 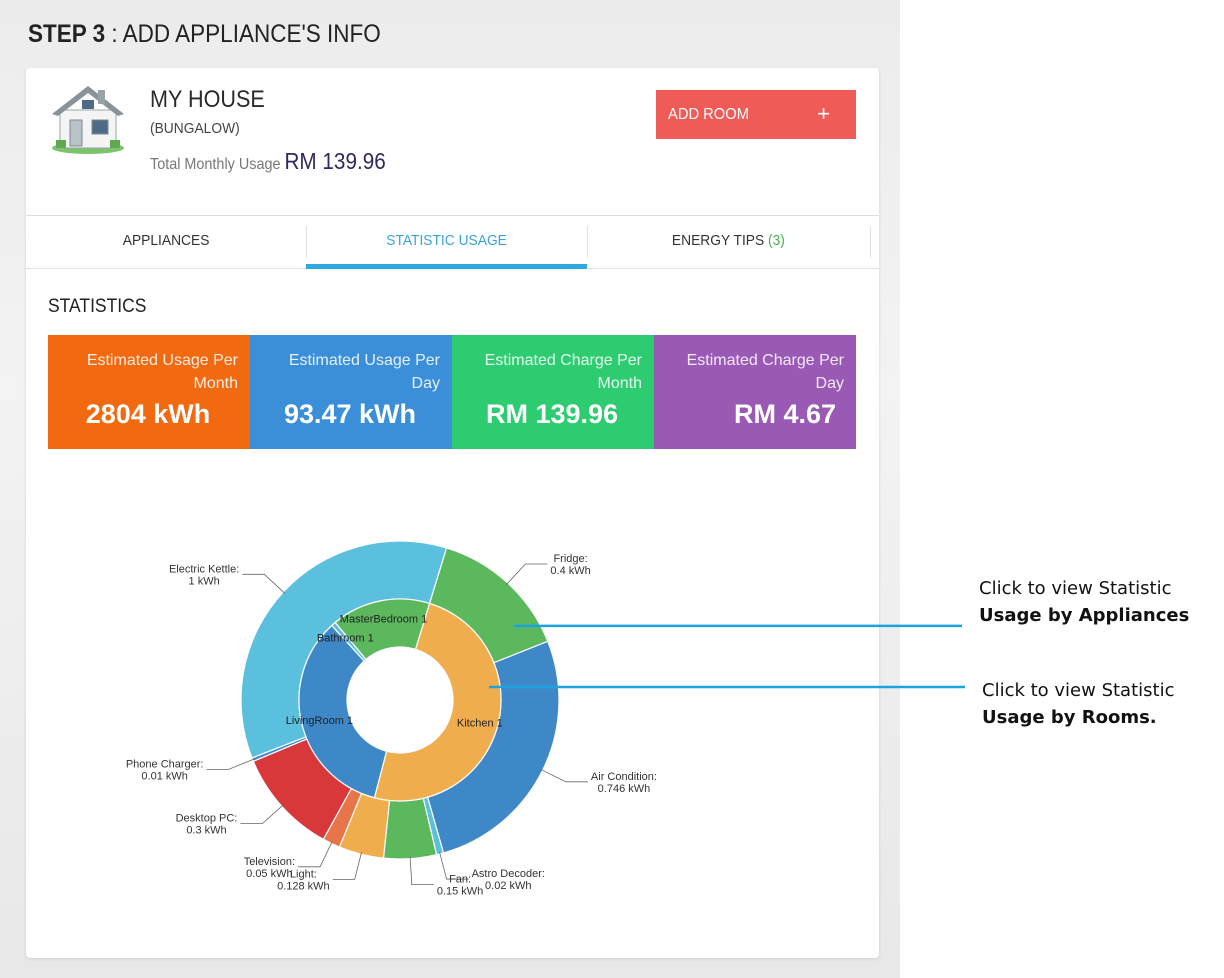 What do you see at coordinates (269, 874) in the screenshot?
I see `slice-value-label: 0.05 kWh` at bounding box center [269, 874].